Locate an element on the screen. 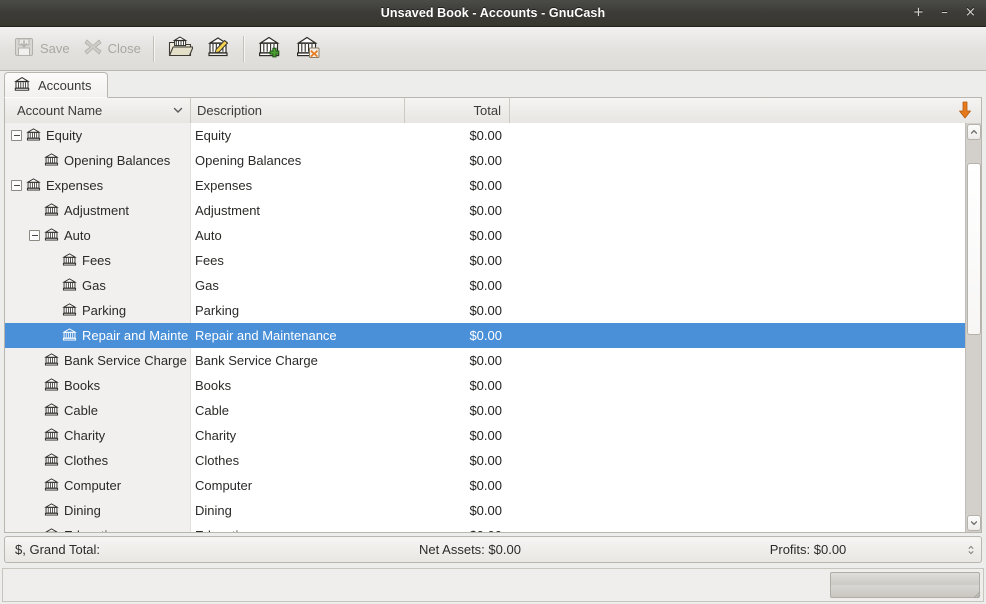  vertical-scrollbar is located at coordinates (973, 327).